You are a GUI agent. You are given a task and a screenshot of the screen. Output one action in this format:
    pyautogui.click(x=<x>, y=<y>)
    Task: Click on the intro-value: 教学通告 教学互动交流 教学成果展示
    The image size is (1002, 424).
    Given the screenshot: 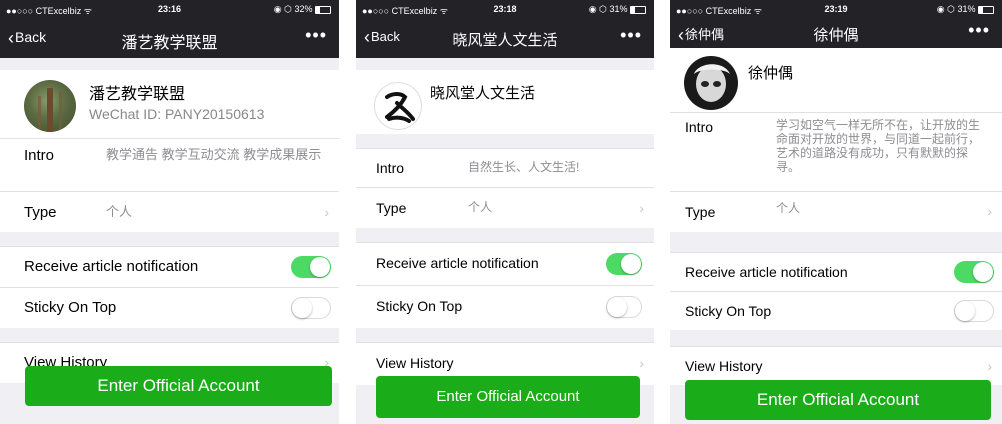 What is the action you would take?
    pyautogui.click(x=214, y=154)
    